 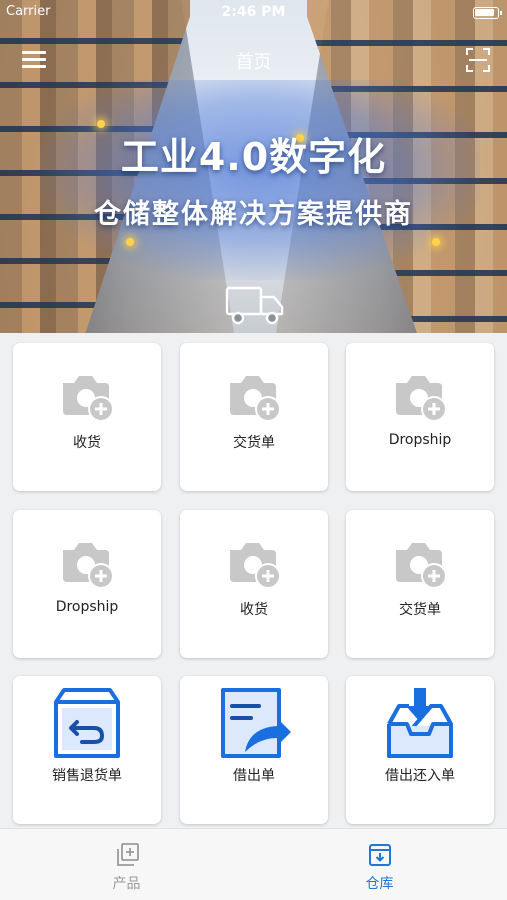 What do you see at coordinates (256, 723) in the screenshot?
I see `lend-document-icon` at bounding box center [256, 723].